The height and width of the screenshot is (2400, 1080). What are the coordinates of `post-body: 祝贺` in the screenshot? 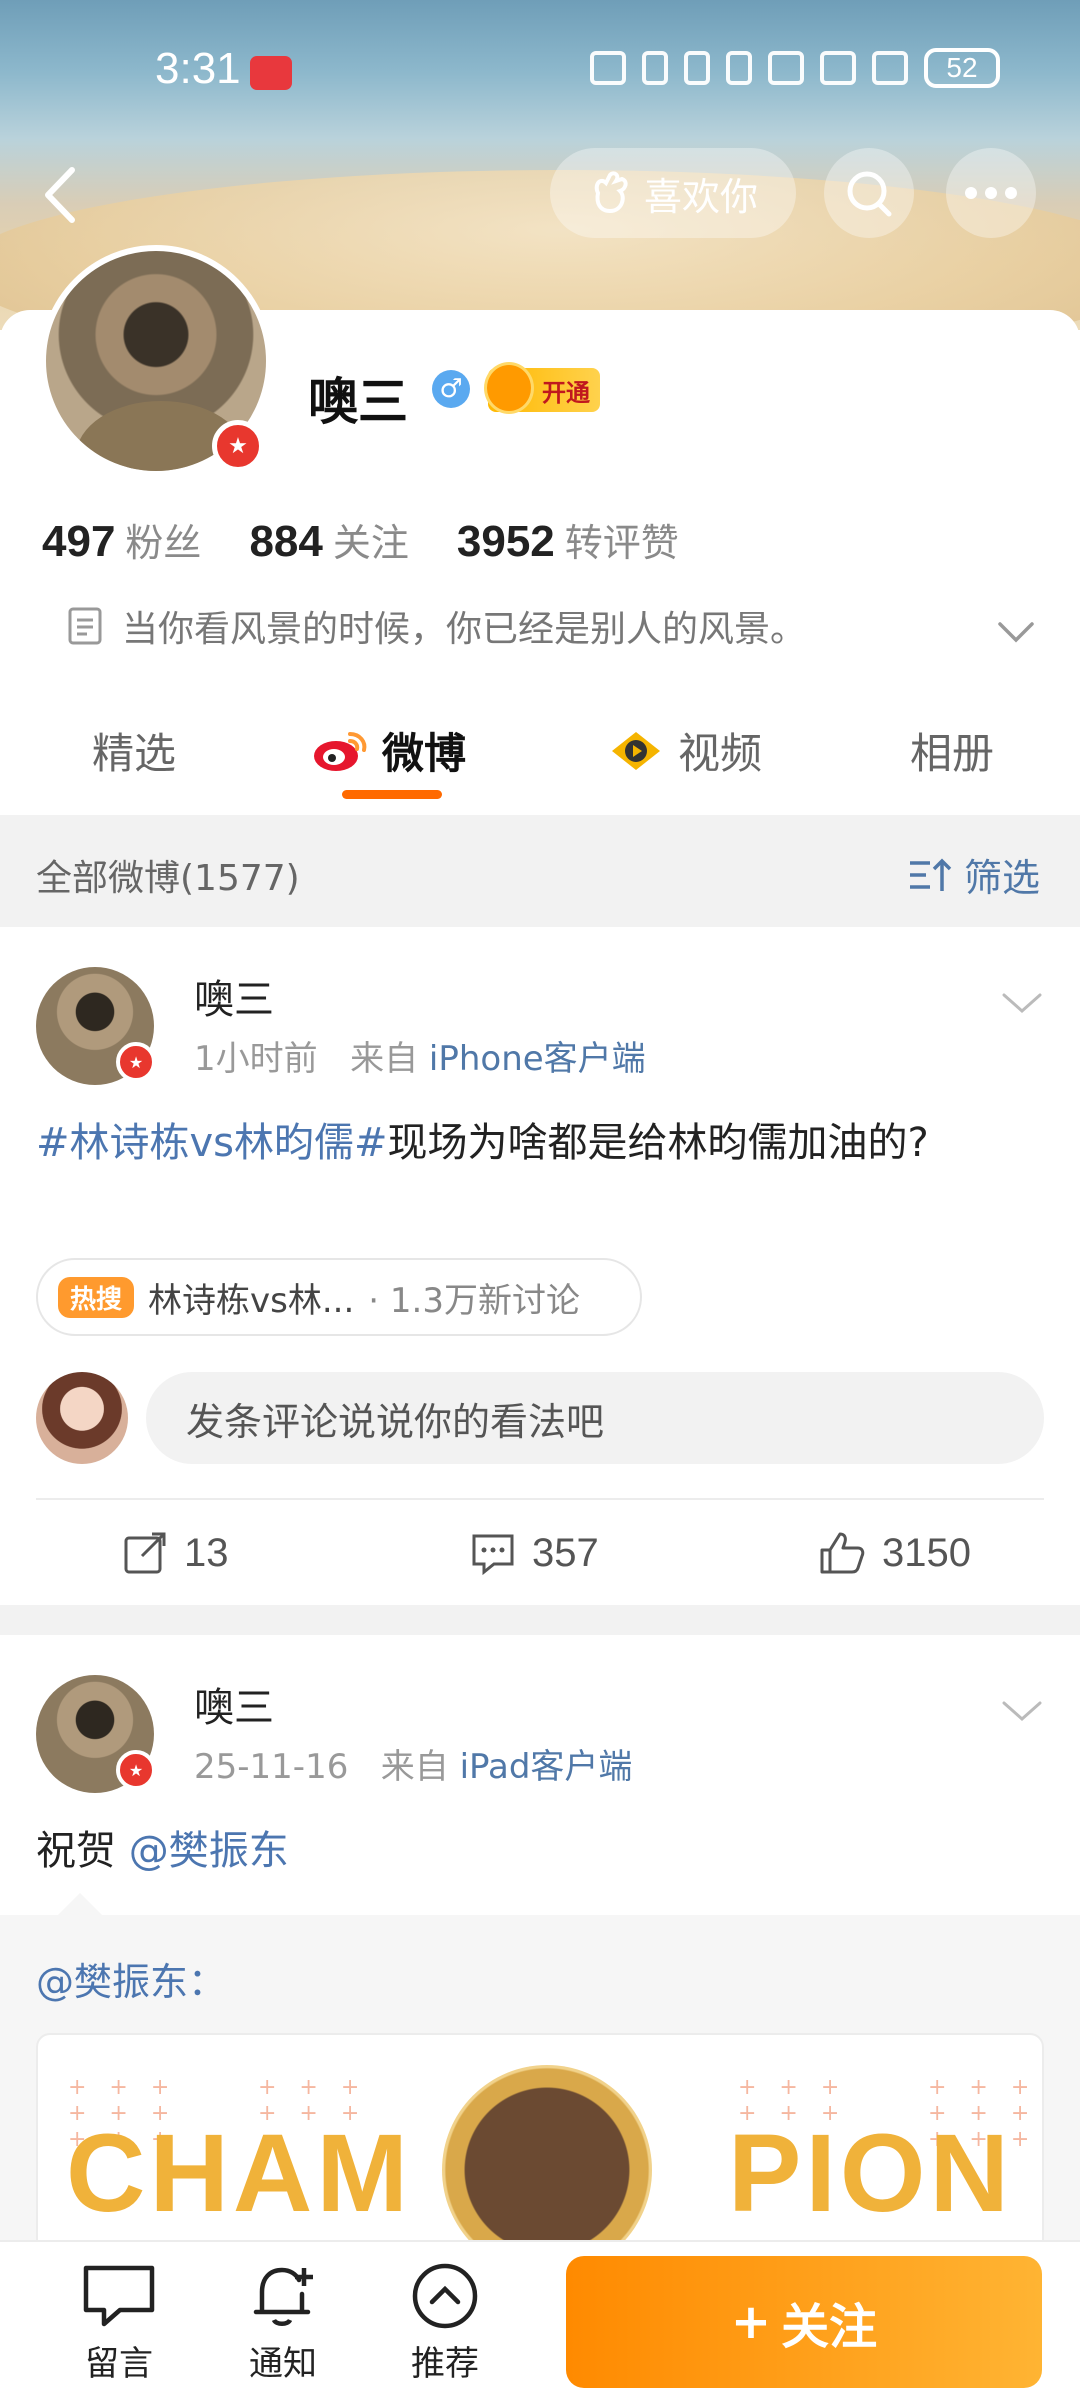 It's located at (76, 1851).